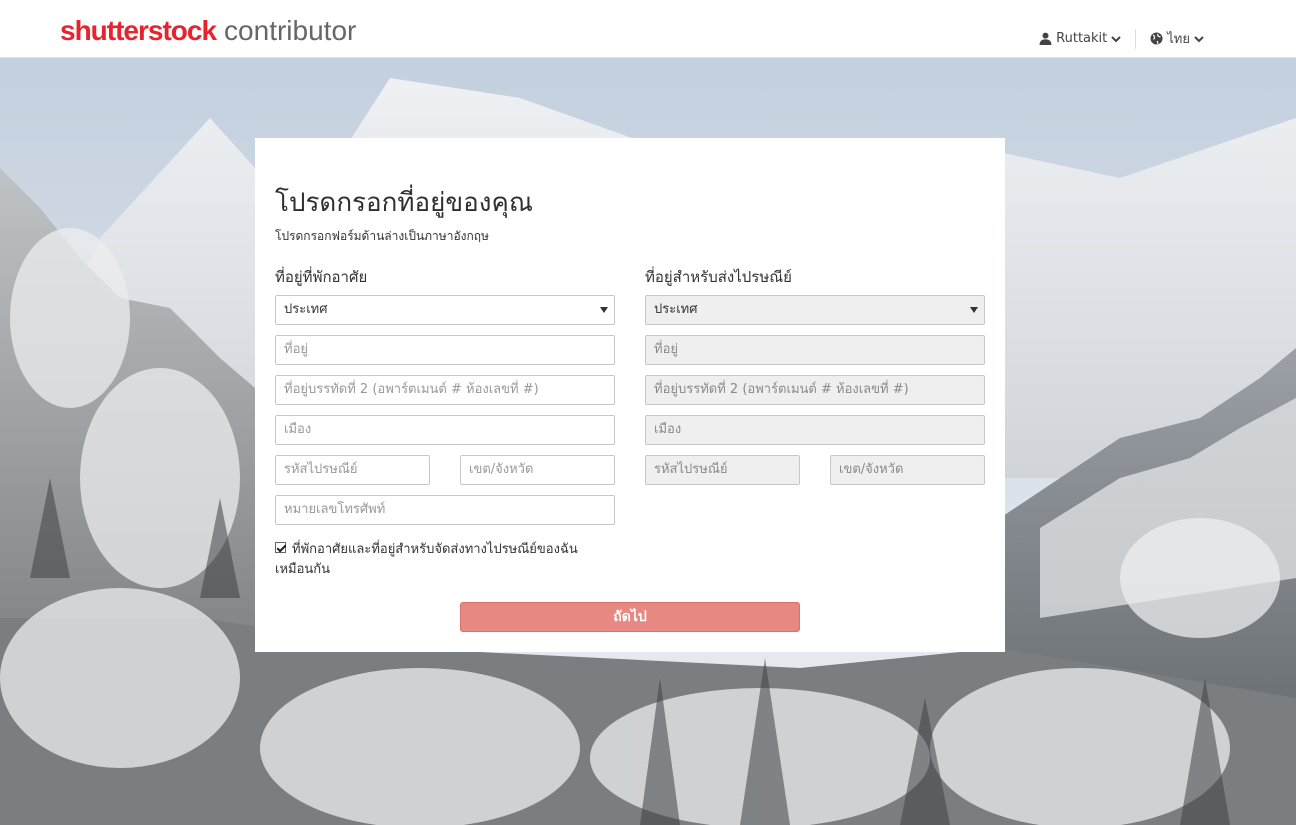  What do you see at coordinates (445, 430) in the screenshot?
I see `residential-city-input: เมือง` at bounding box center [445, 430].